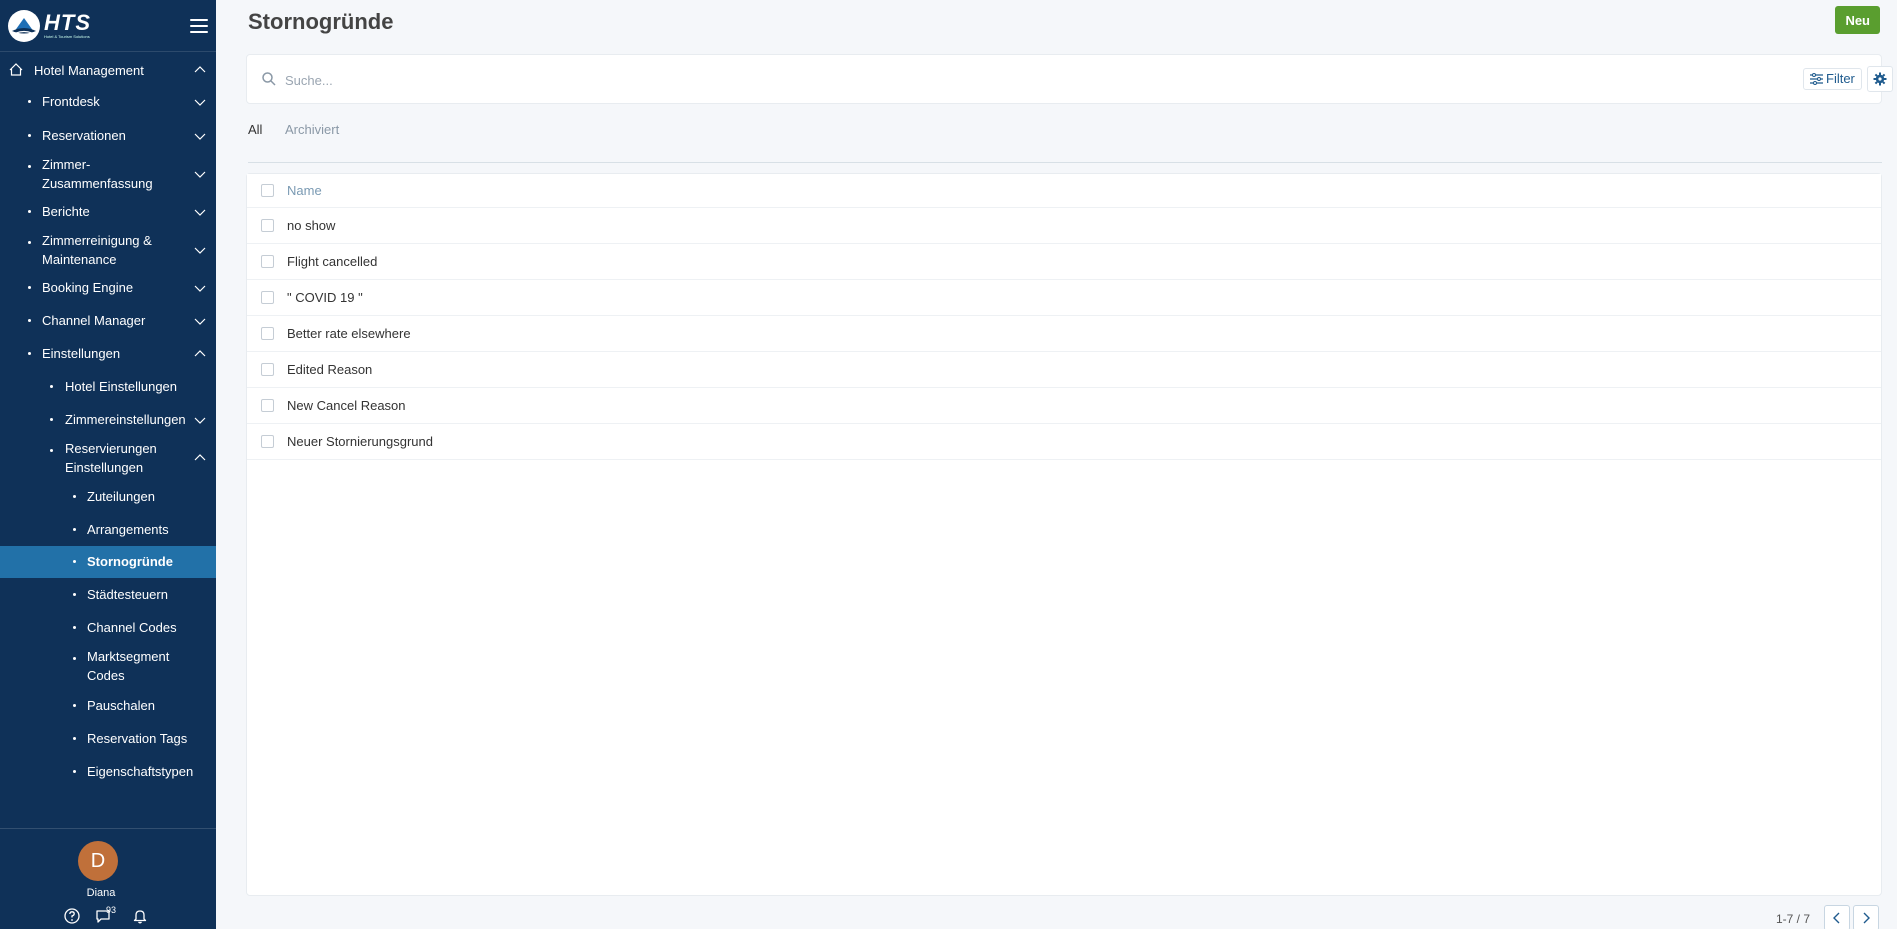 This screenshot has width=1897, height=929. What do you see at coordinates (1064, 370) in the screenshot?
I see `table-row: Edited Reason` at bounding box center [1064, 370].